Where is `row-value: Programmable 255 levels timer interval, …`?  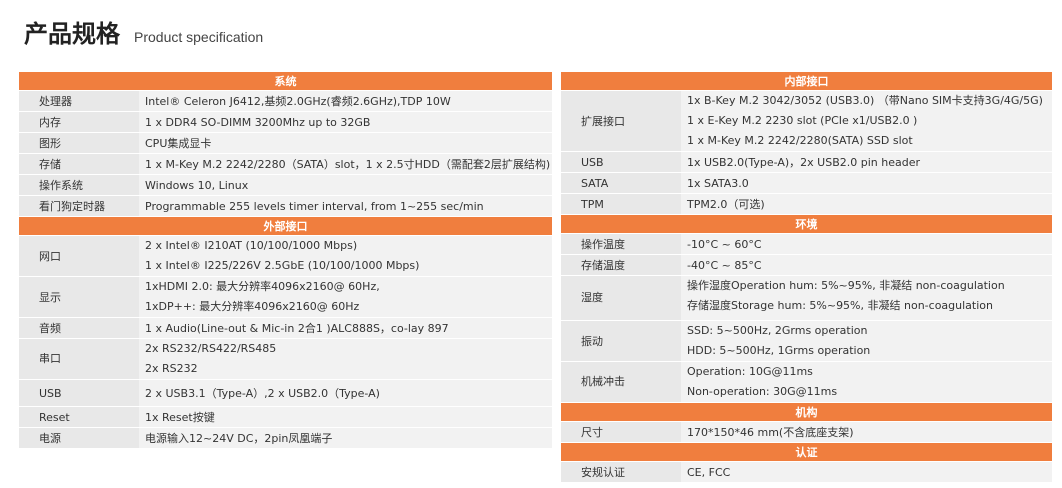 row-value: Programmable 255 levels timer interval, … is located at coordinates (345, 206).